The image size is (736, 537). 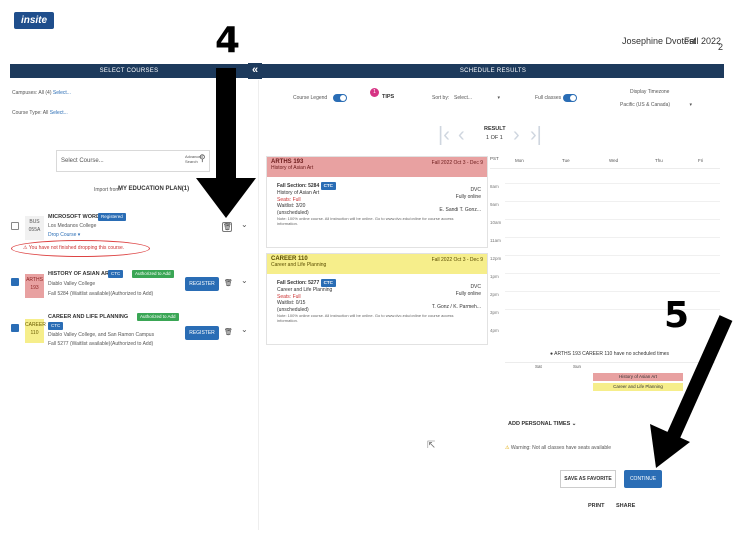 I want to click on time-label: 12pm, so click(x=496, y=258).